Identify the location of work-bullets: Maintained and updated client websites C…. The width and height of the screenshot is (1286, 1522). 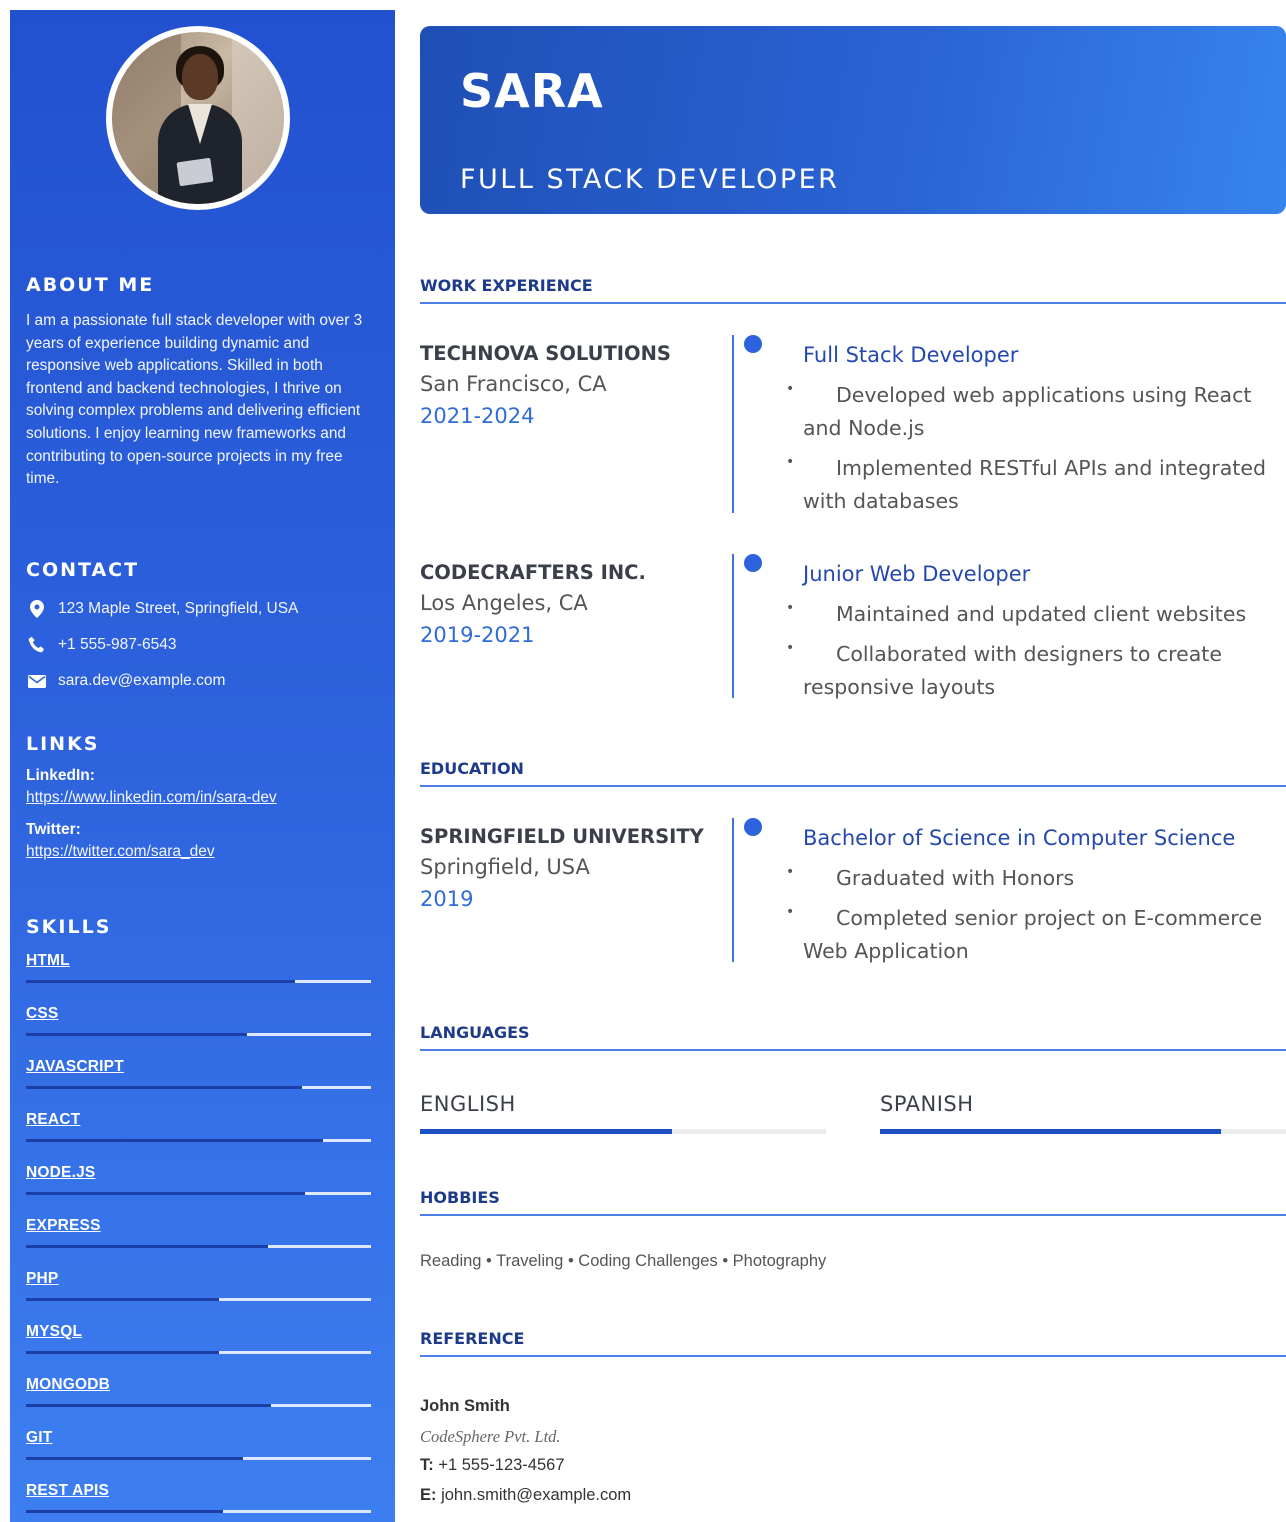
(1029, 651).